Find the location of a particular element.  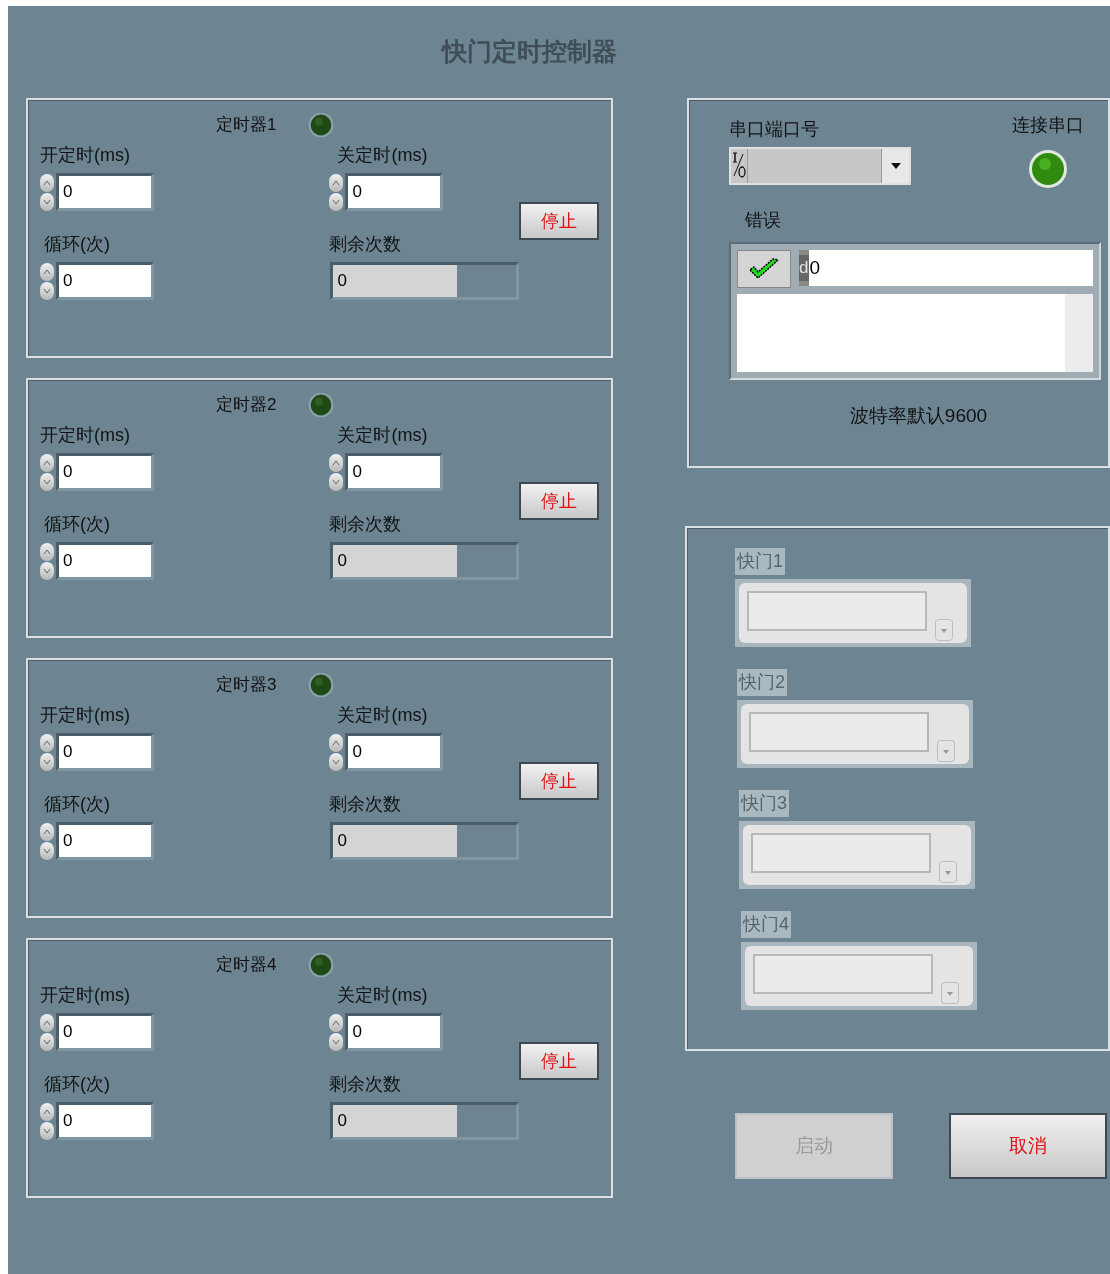

field-label: 连接串口 is located at coordinates (1048, 125).